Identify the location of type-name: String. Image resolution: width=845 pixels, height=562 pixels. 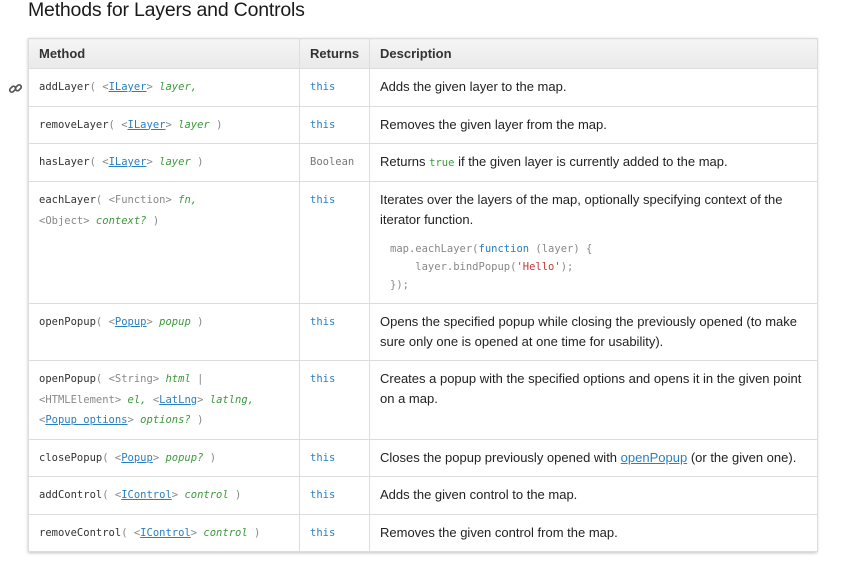
(133, 379).